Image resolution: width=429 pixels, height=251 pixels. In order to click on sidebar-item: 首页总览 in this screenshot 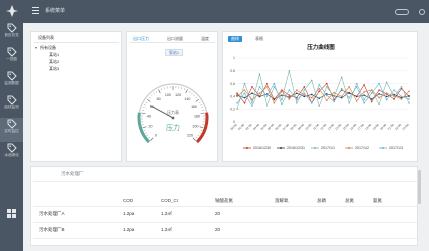, I will do `click(11, 34)`.